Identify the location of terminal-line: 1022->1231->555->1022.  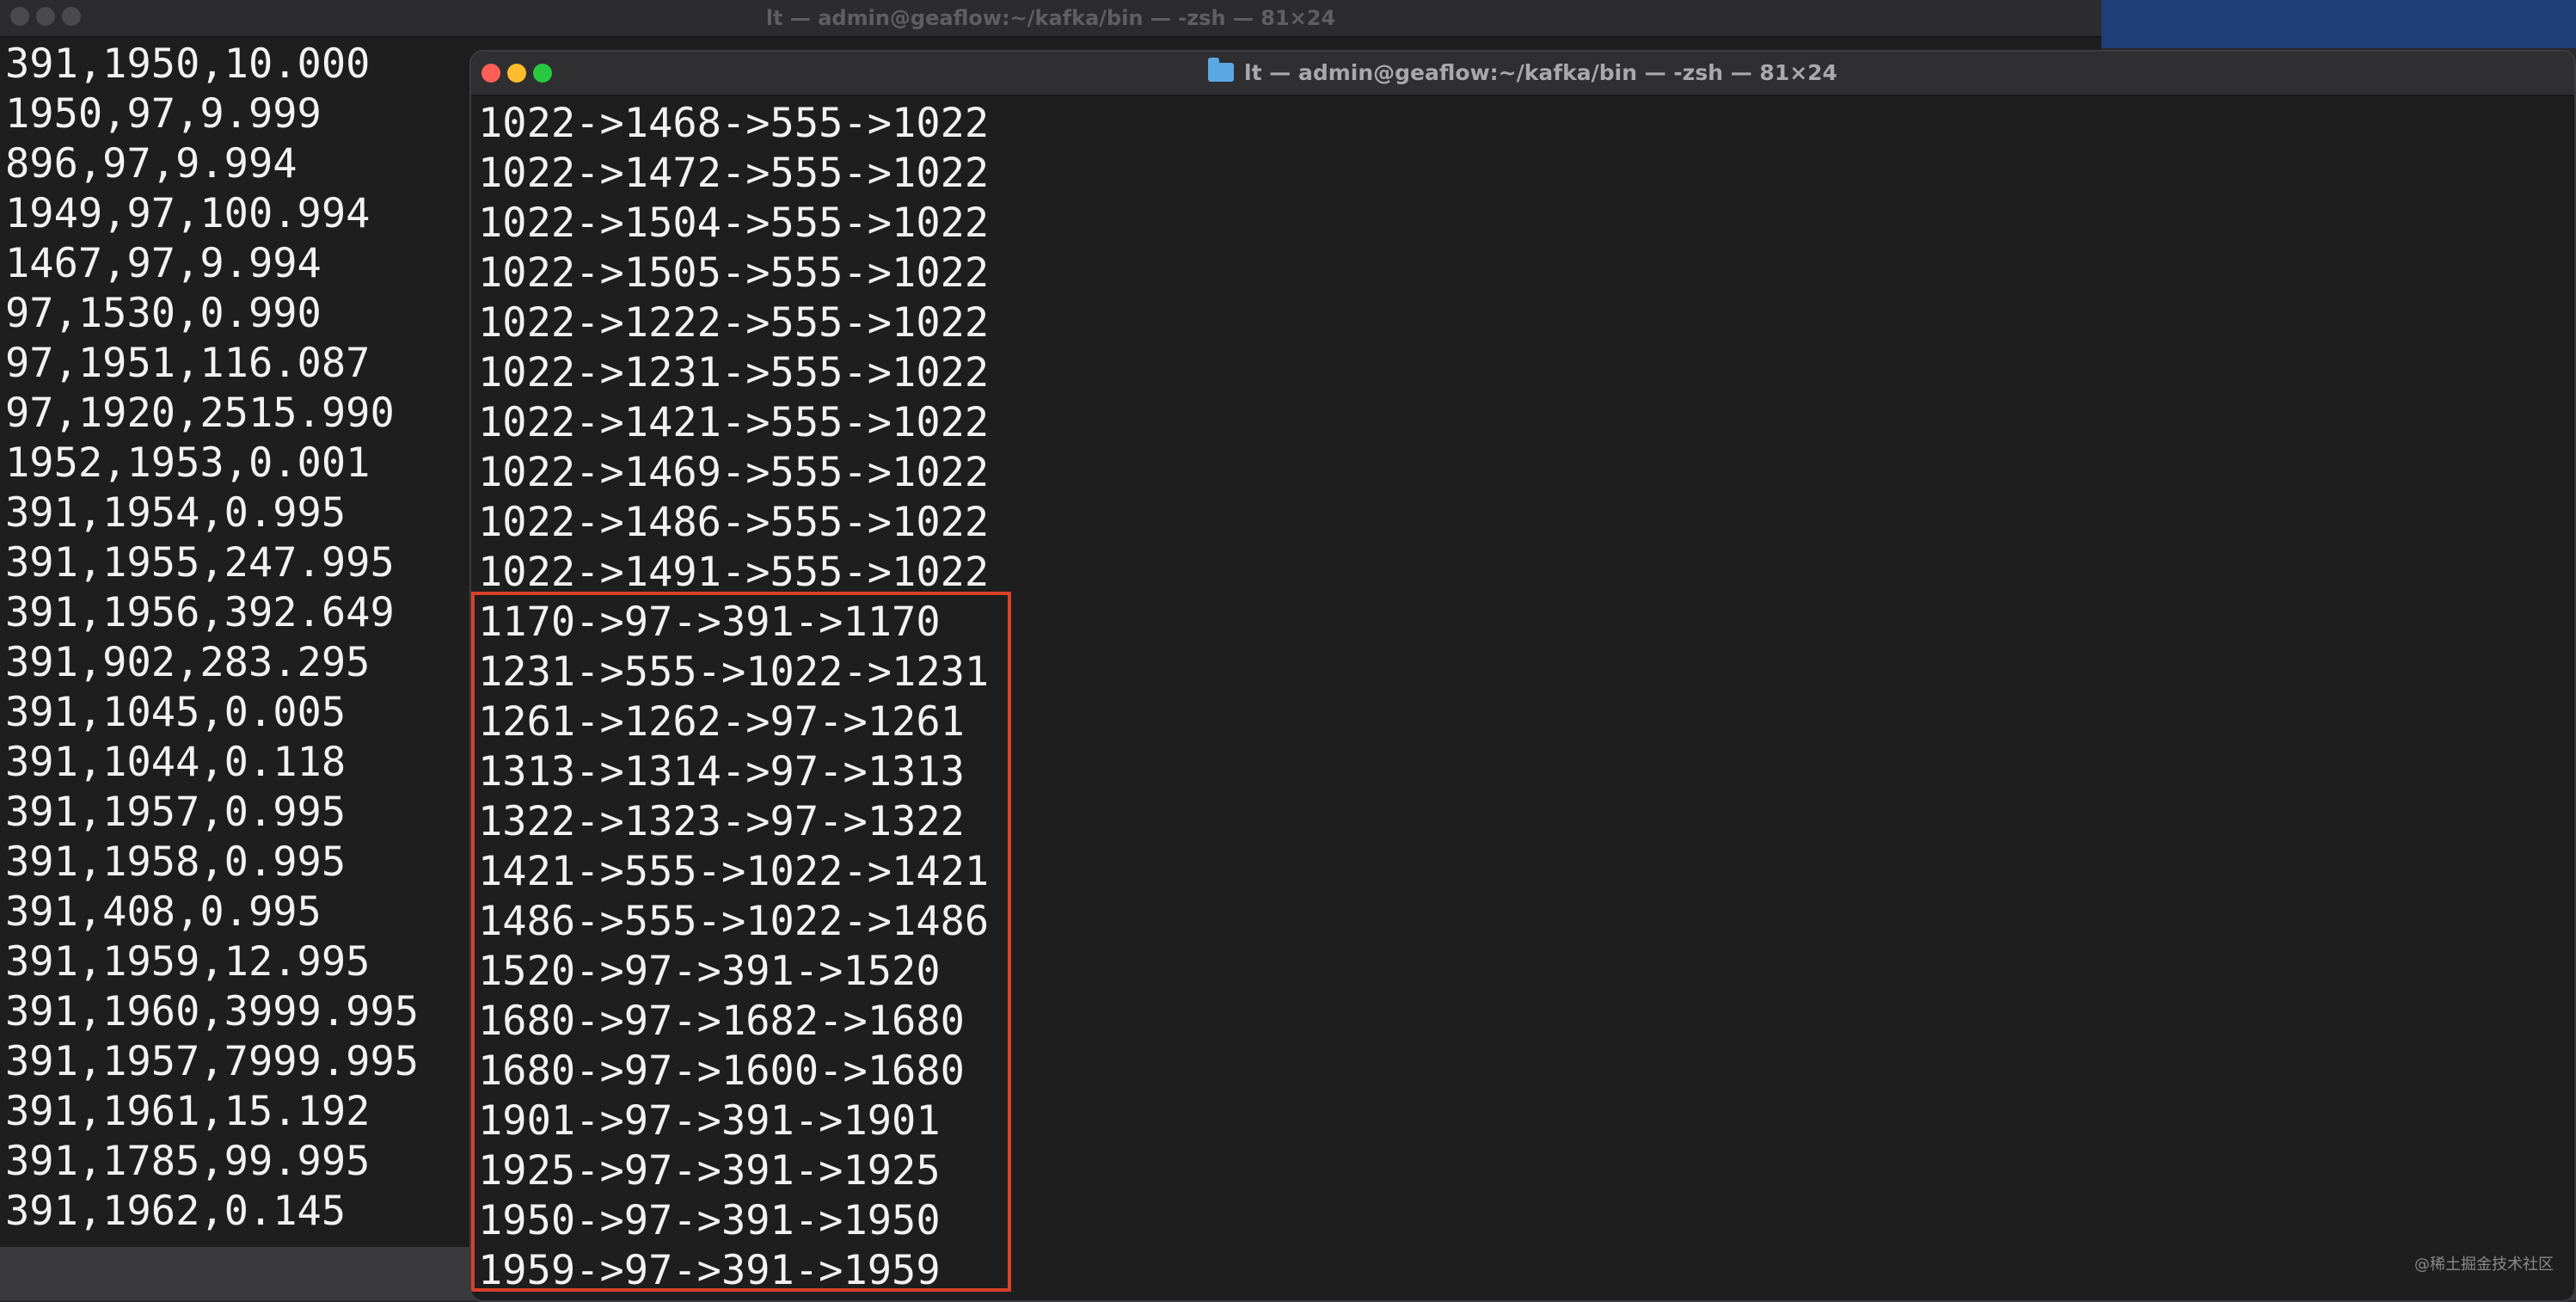
(734, 373).